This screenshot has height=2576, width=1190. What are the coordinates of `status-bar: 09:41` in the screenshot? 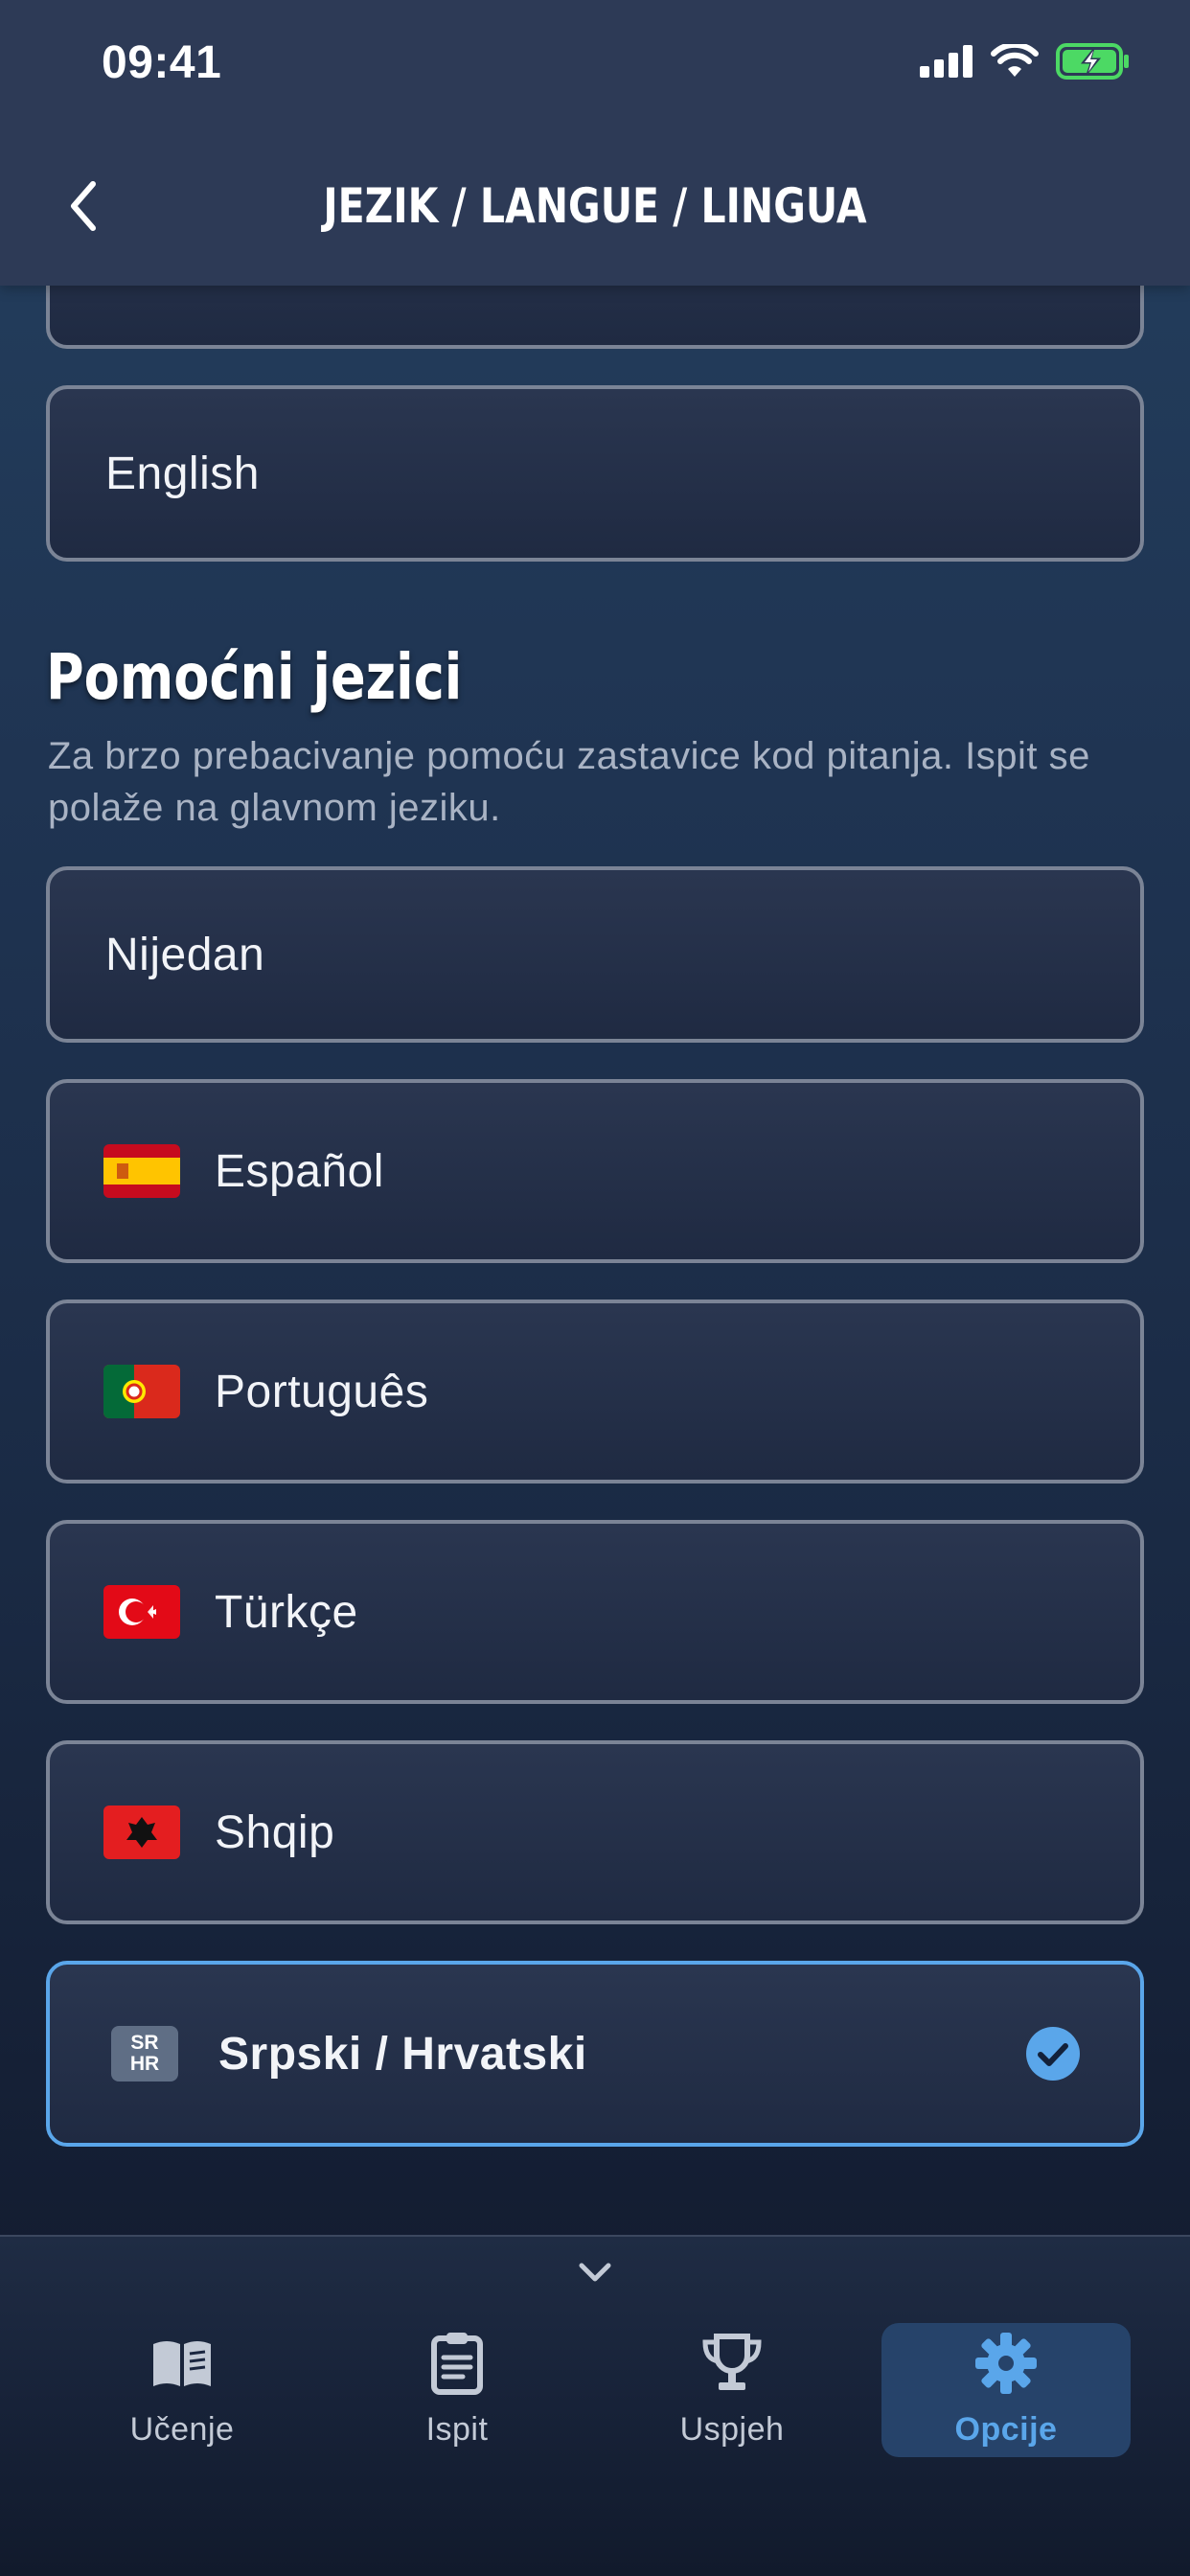 It's located at (595, 63).